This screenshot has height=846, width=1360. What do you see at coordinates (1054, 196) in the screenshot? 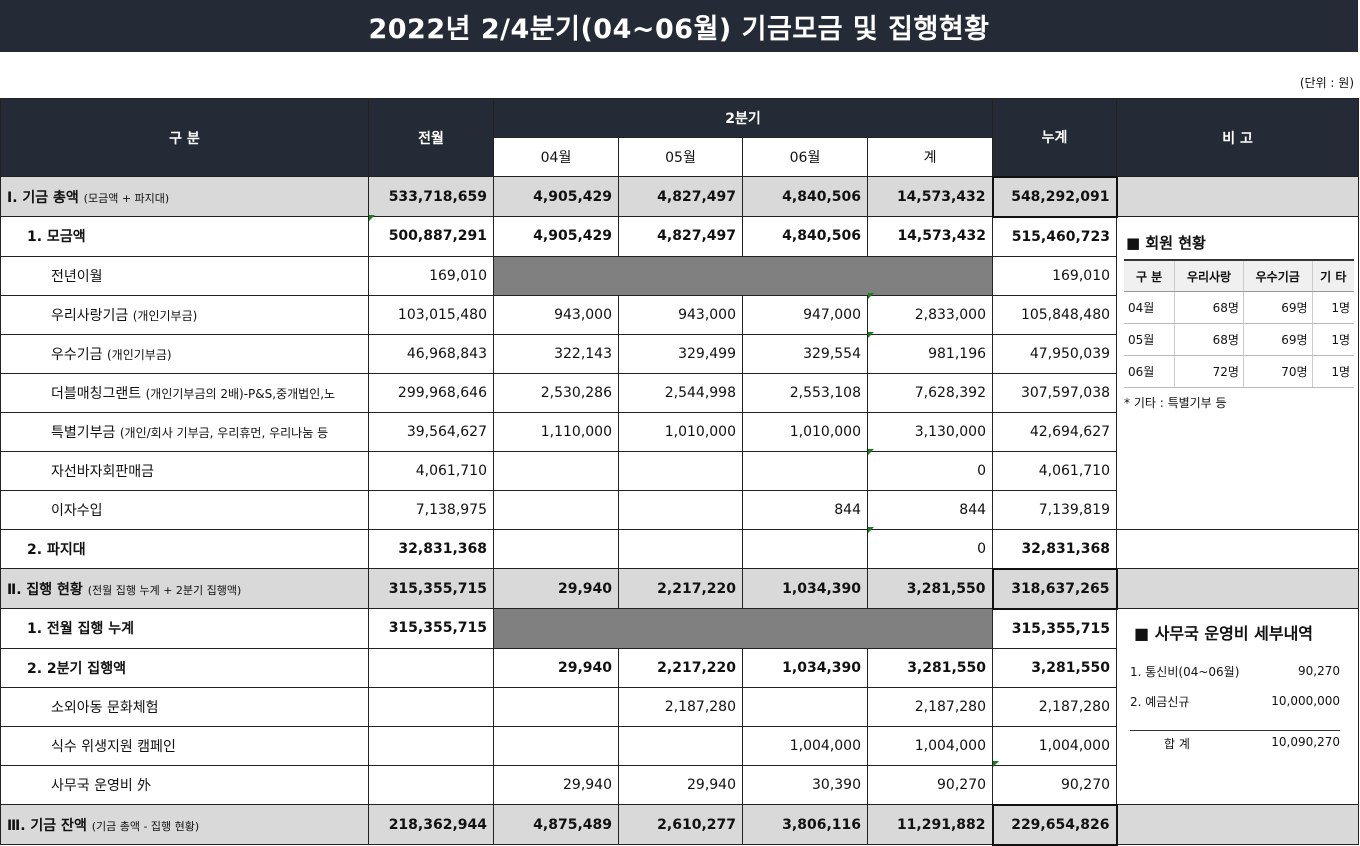
I see `cell-cumulative: 548,292,091` at bounding box center [1054, 196].